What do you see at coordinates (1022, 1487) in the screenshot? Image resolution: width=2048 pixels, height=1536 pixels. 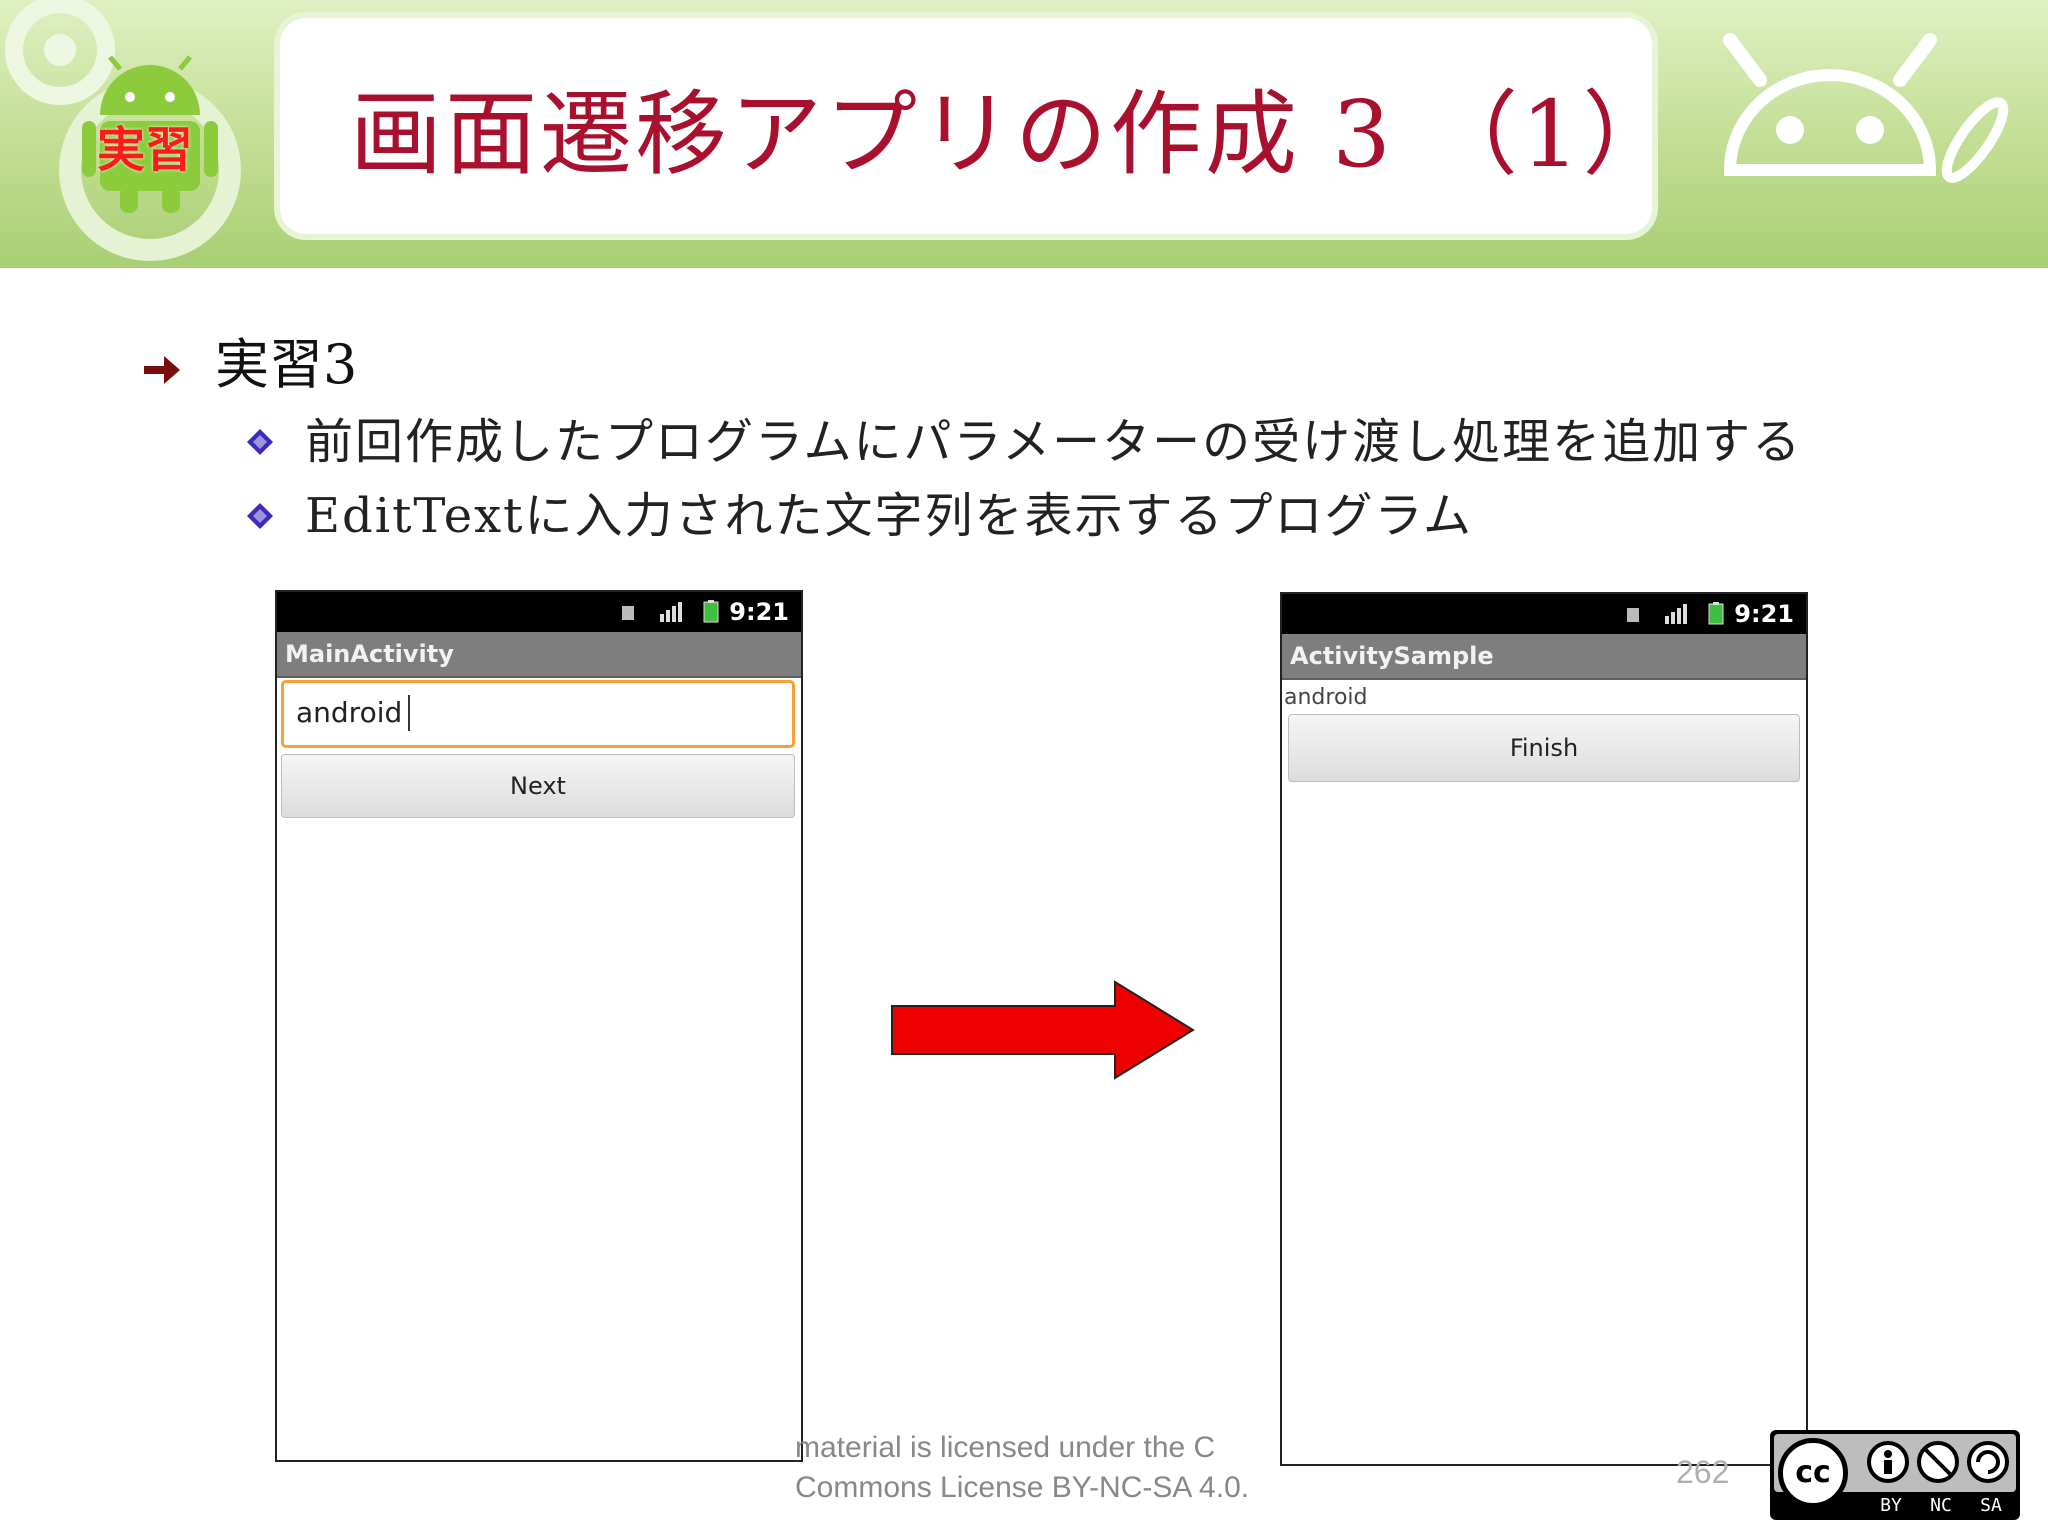 I see `license-line-2: Commons License BY-NC-SA 4.0.` at bounding box center [1022, 1487].